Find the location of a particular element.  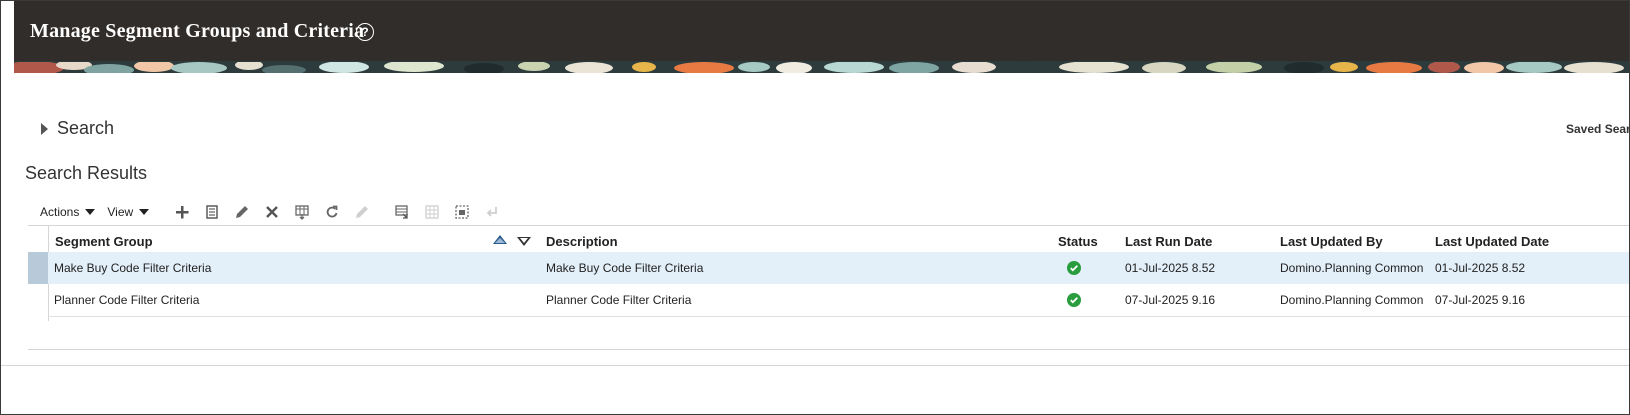

delete-icon is located at coordinates (272, 212).